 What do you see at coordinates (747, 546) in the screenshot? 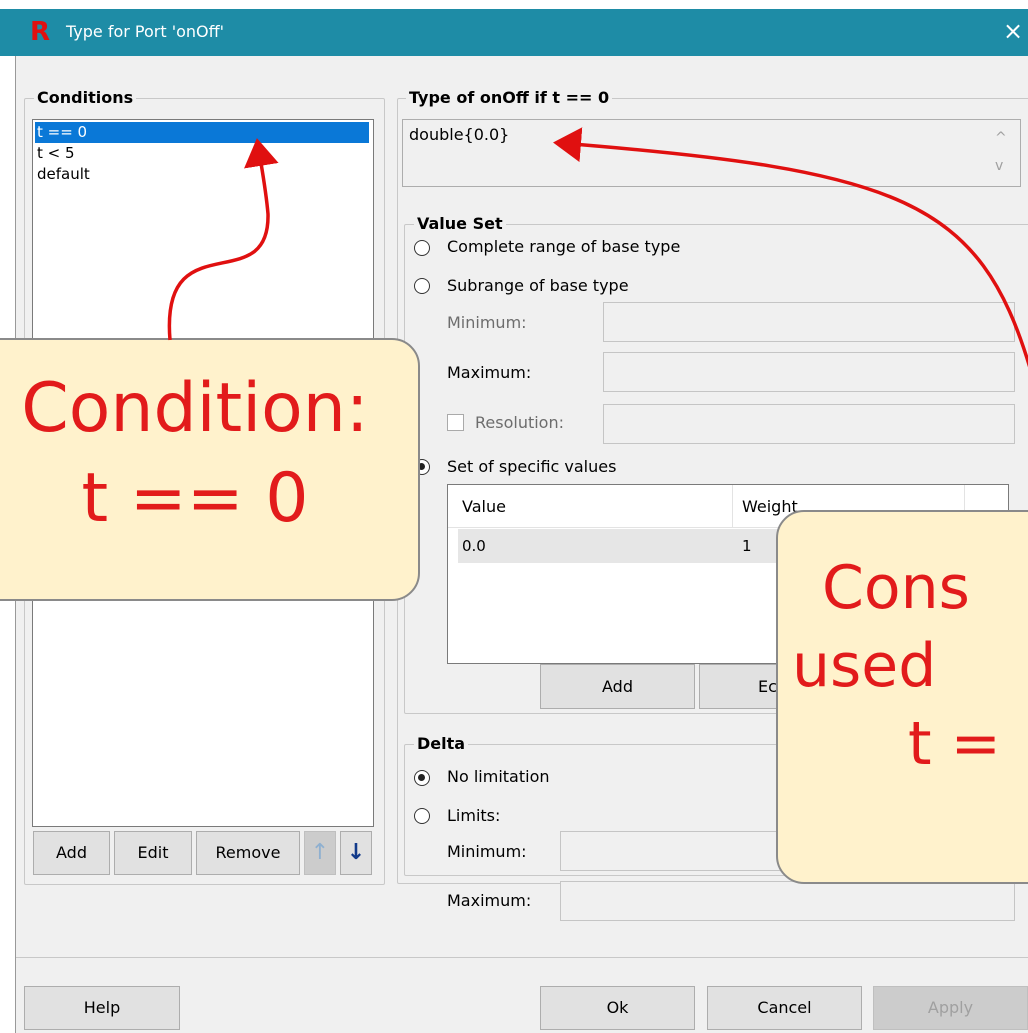
I see `table-cell: 1` at bounding box center [747, 546].